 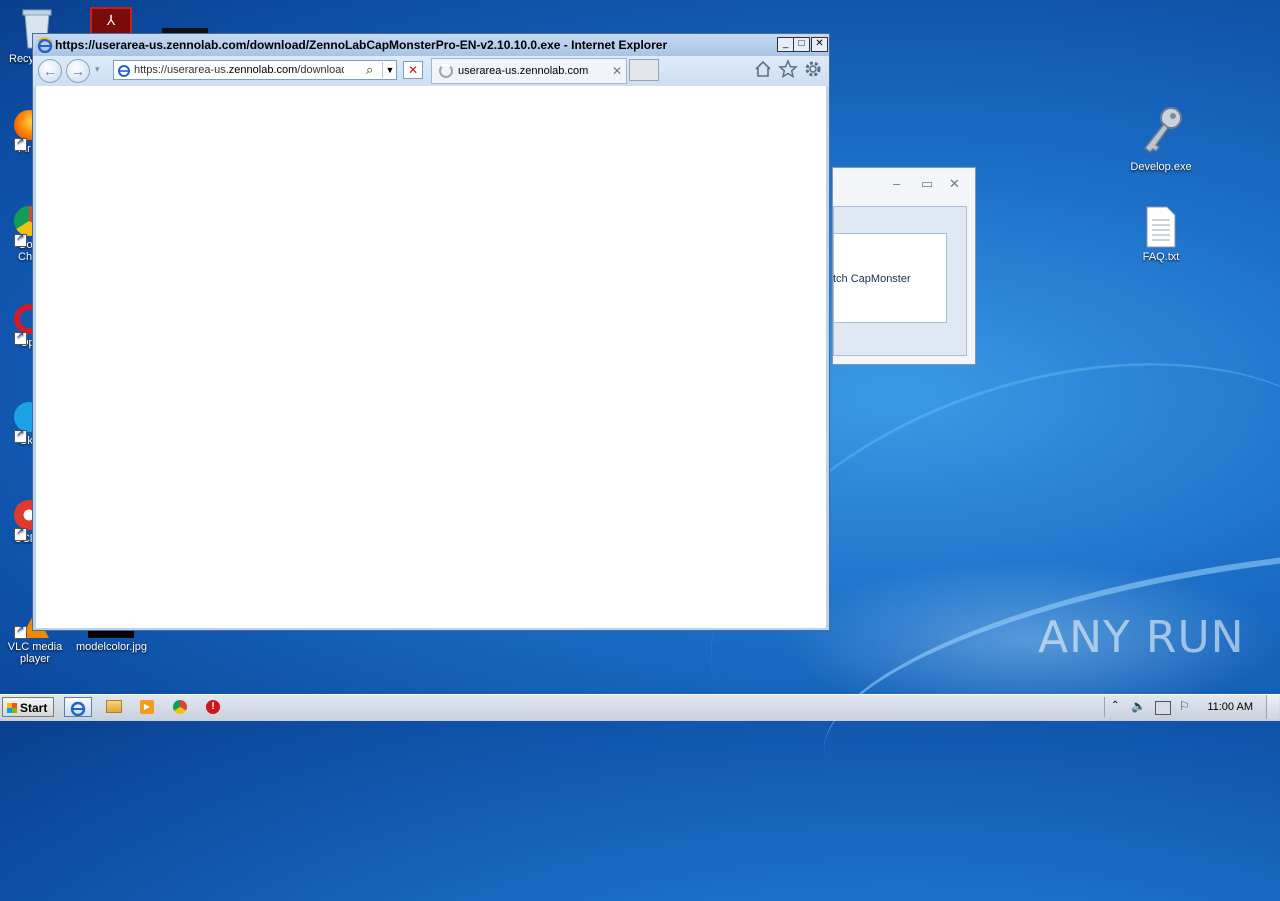 What do you see at coordinates (1230, 707) in the screenshot?
I see `clock: 11:00 AM` at bounding box center [1230, 707].